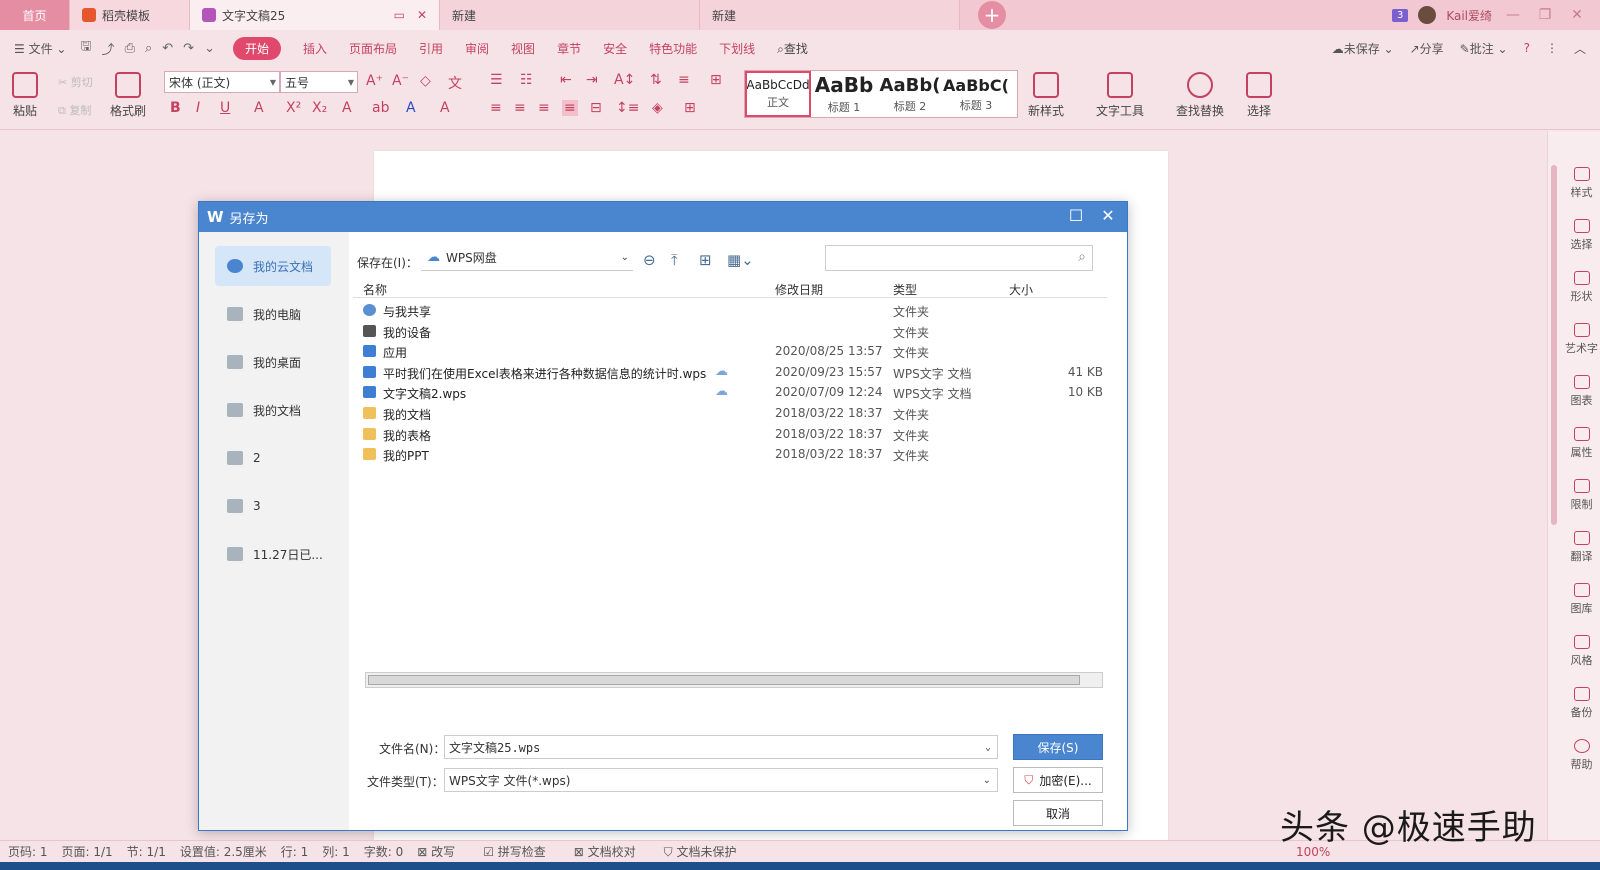 The width and height of the screenshot is (1600, 870). What do you see at coordinates (1581, 755) in the screenshot?
I see `panel-help: 帮助` at bounding box center [1581, 755].